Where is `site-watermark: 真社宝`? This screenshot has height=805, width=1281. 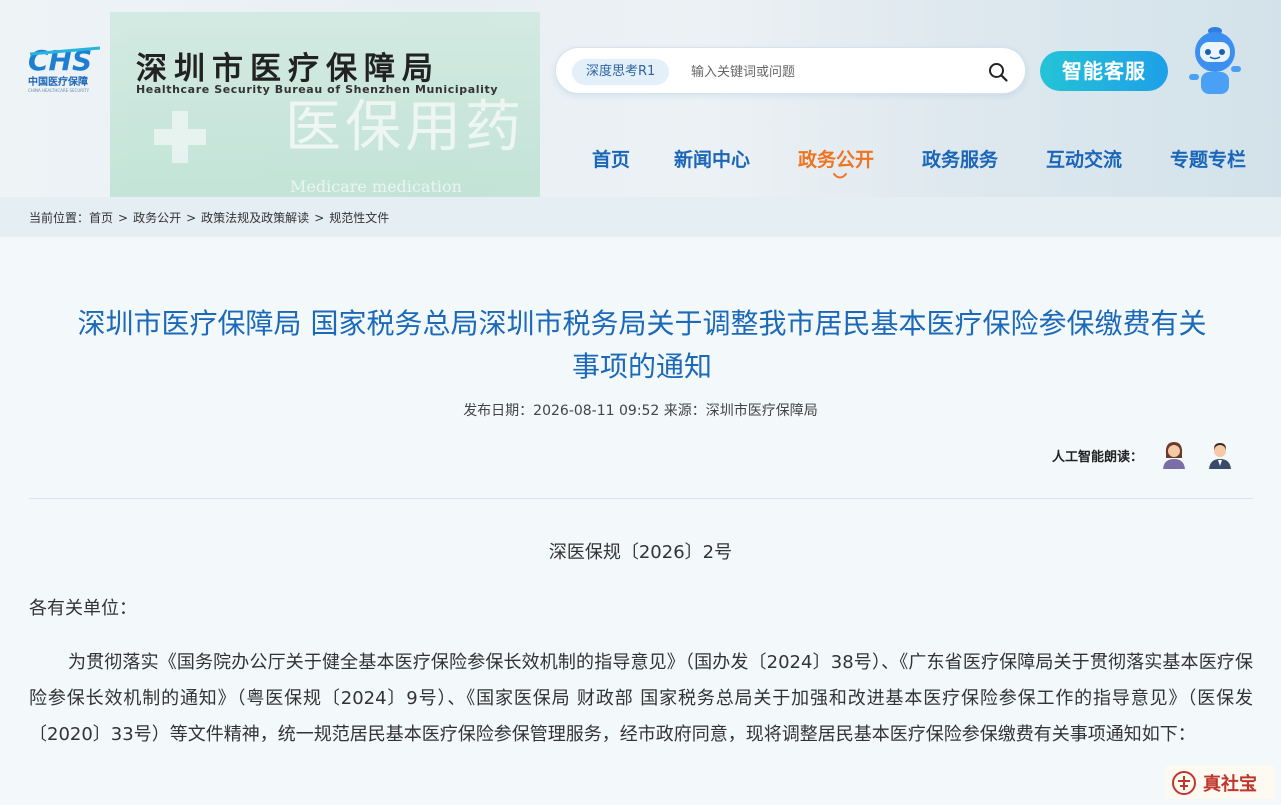 site-watermark: 真社宝 is located at coordinates (1220, 782).